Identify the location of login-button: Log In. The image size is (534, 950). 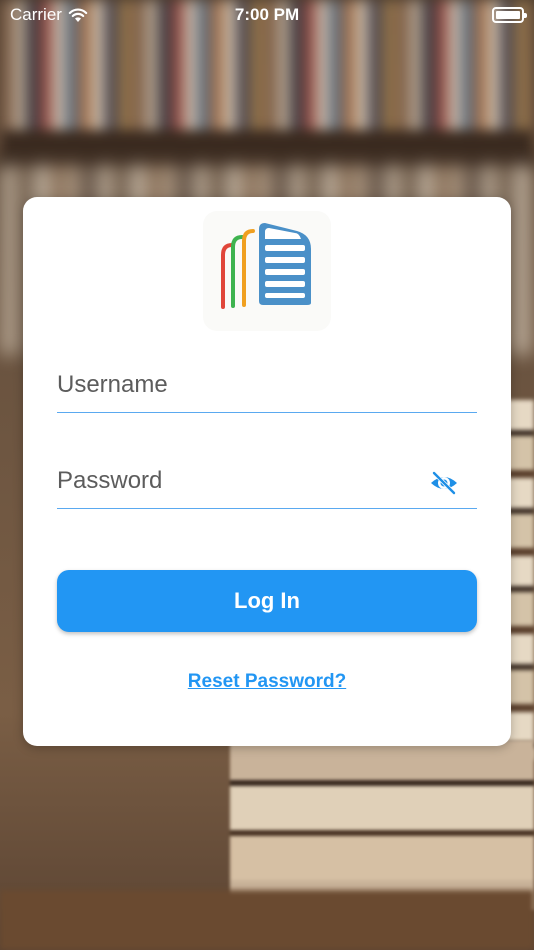
(267, 601).